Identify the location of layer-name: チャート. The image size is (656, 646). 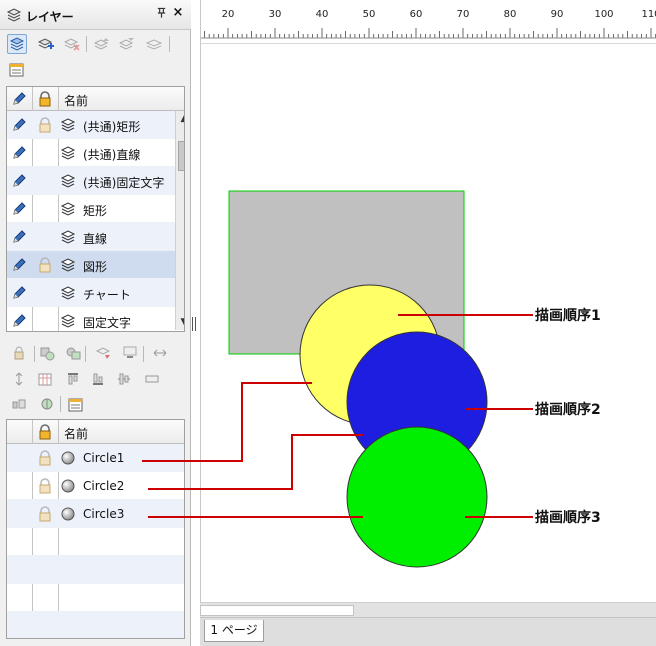
(107, 295).